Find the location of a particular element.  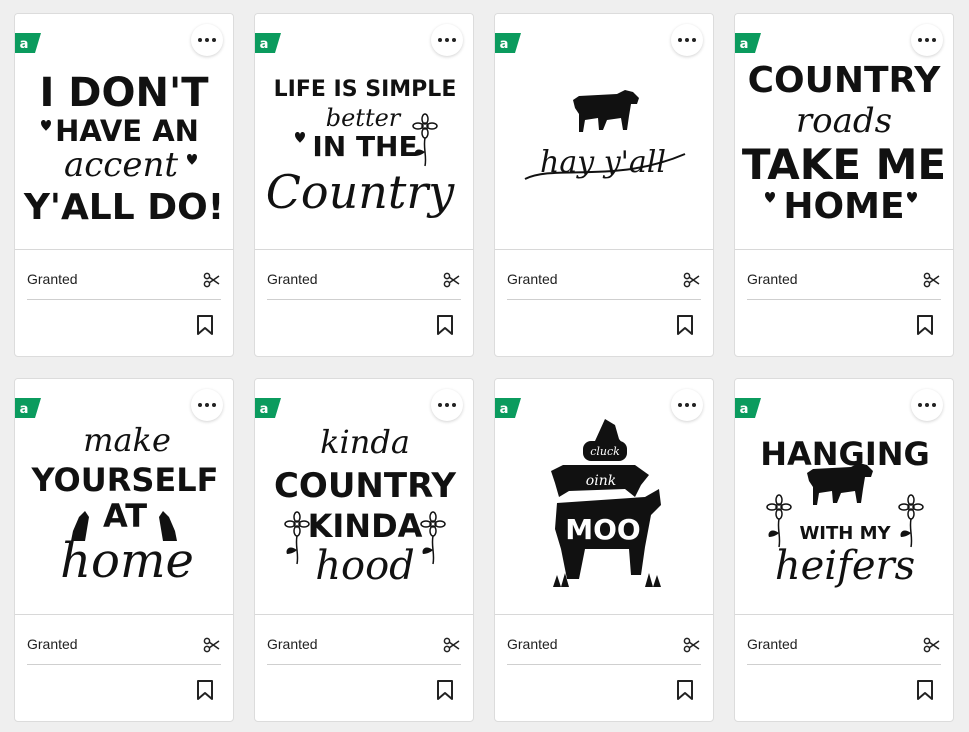

art-line: HANGING is located at coordinates (845, 454).